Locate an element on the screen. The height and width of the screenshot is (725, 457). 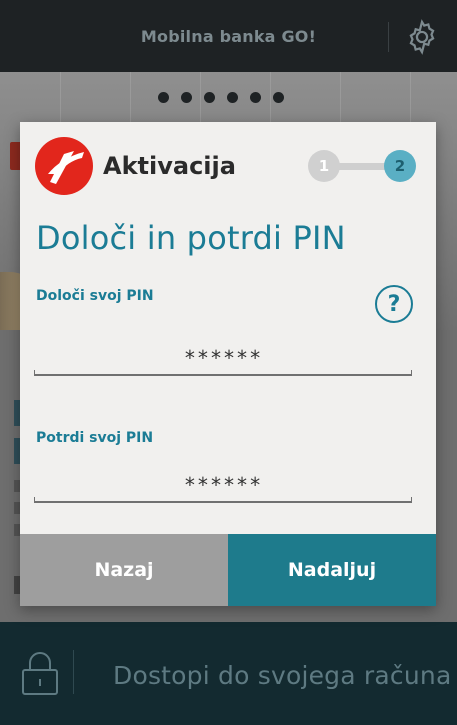
unicredit-logo-icon is located at coordinates (64, 166).